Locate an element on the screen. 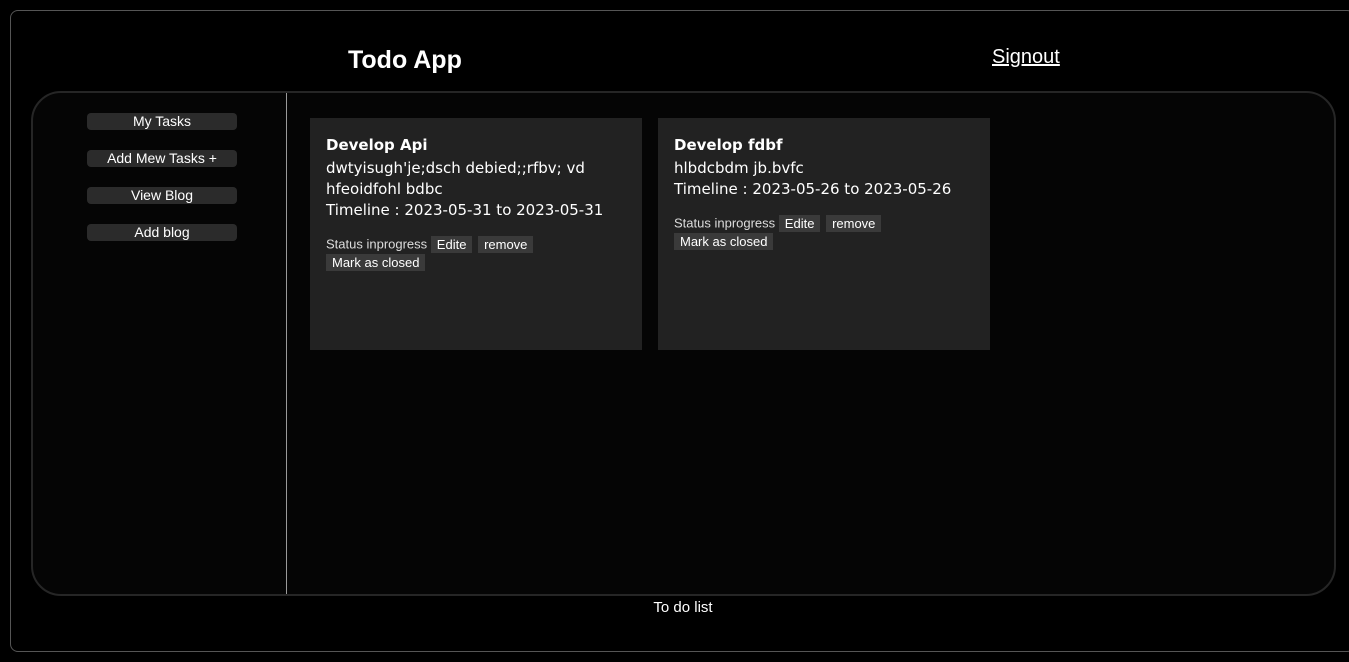  task-timeline: Timeline : 2023-05-31 to 2023-05-31 is located at coordinates (465, 210).